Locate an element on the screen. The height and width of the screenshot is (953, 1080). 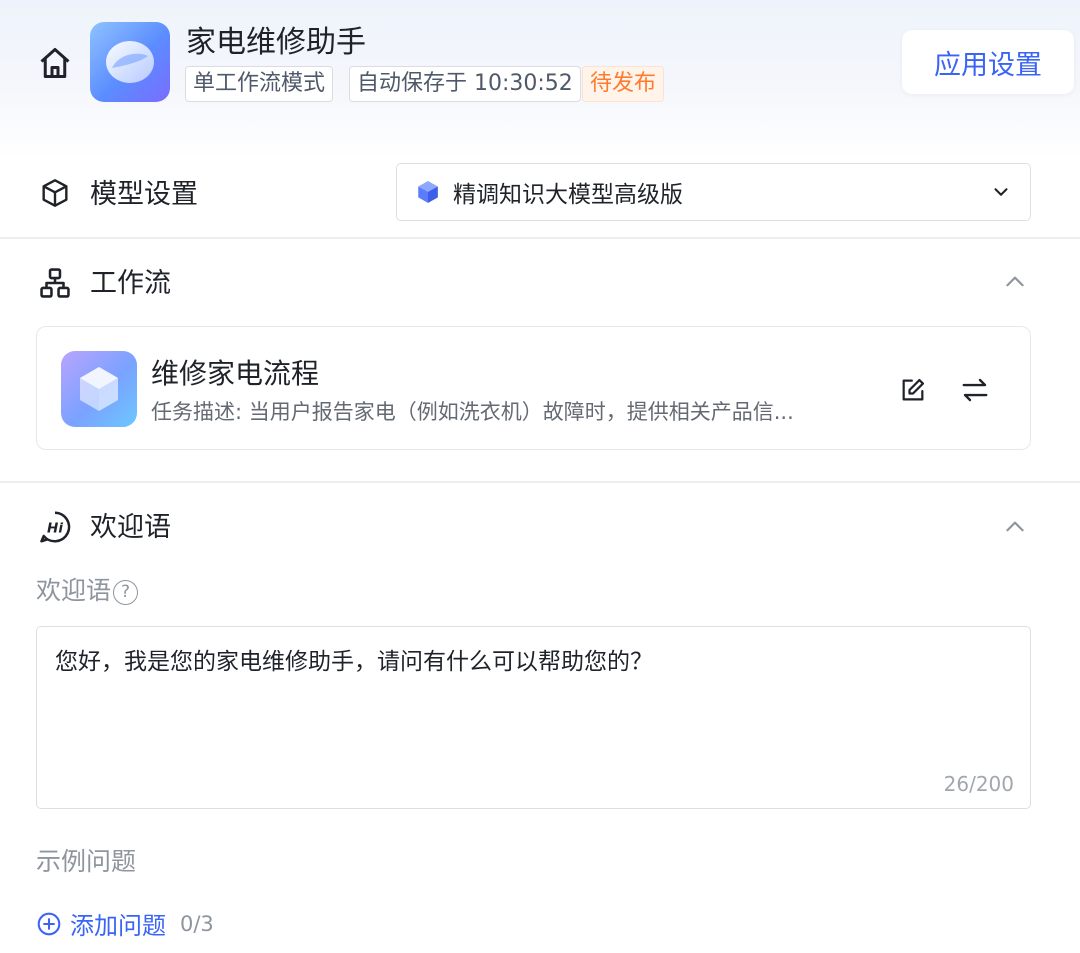
workflow-name: 维修家电流程 is located at coordinates (235, 373).